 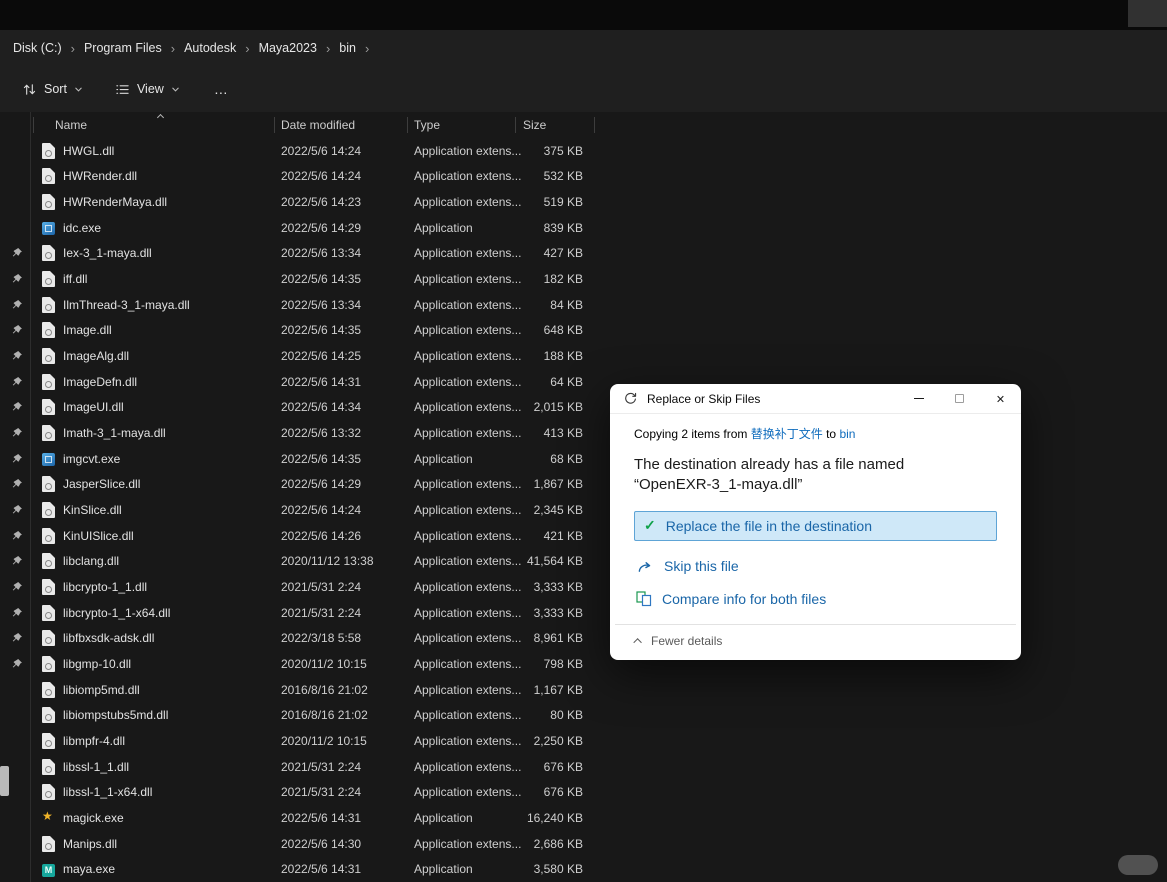 I want to click on column-header-date-modified: Date modified, so click(x=341, y=125).